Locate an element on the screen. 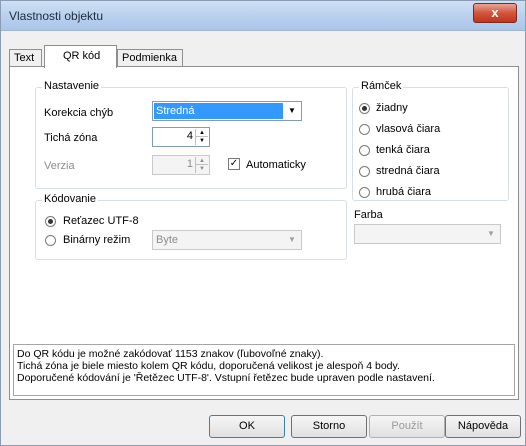 The image size is (526, 446). frame-radio-medium is located at coordinates (364, 171).